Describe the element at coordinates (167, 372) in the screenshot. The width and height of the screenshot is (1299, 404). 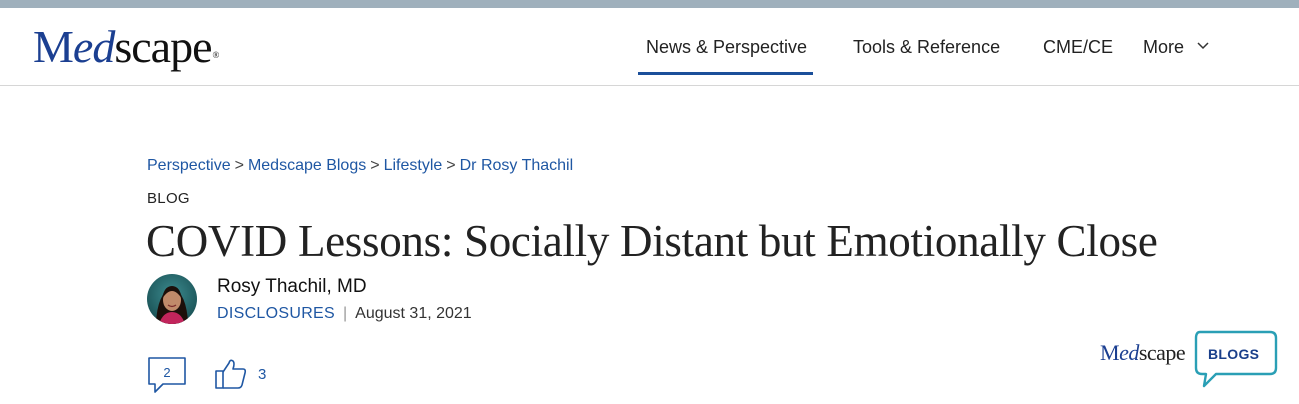
I see `comments-count: 2` at that location.